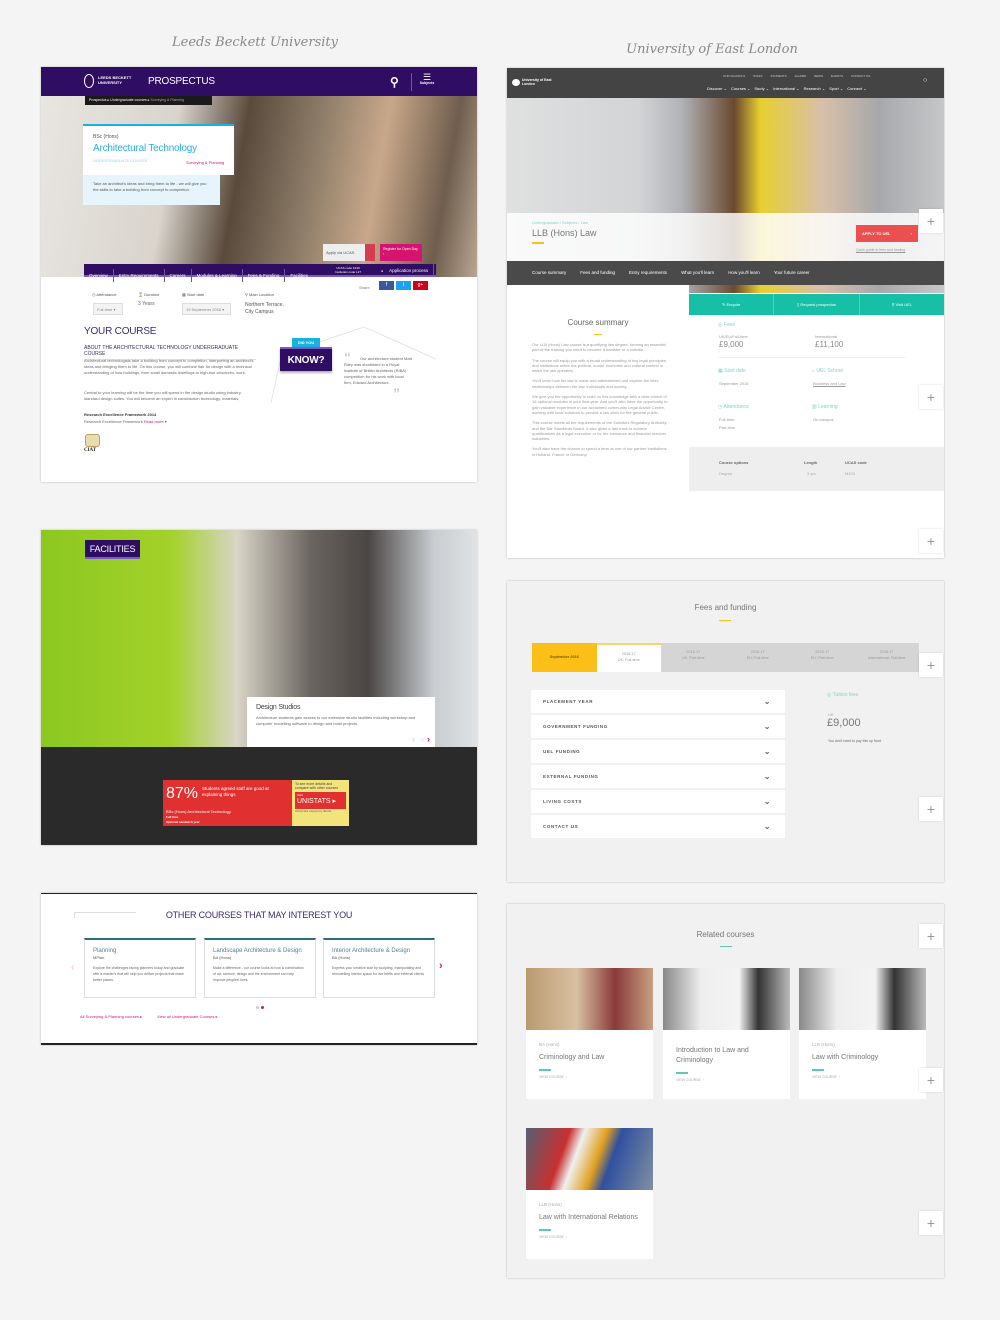 The width and height of the screenshot is (1000, 1320). Describe the element at coordinates (72, 967) in the screenshot. I see `carousel-prev-icon: ‹` at that location.